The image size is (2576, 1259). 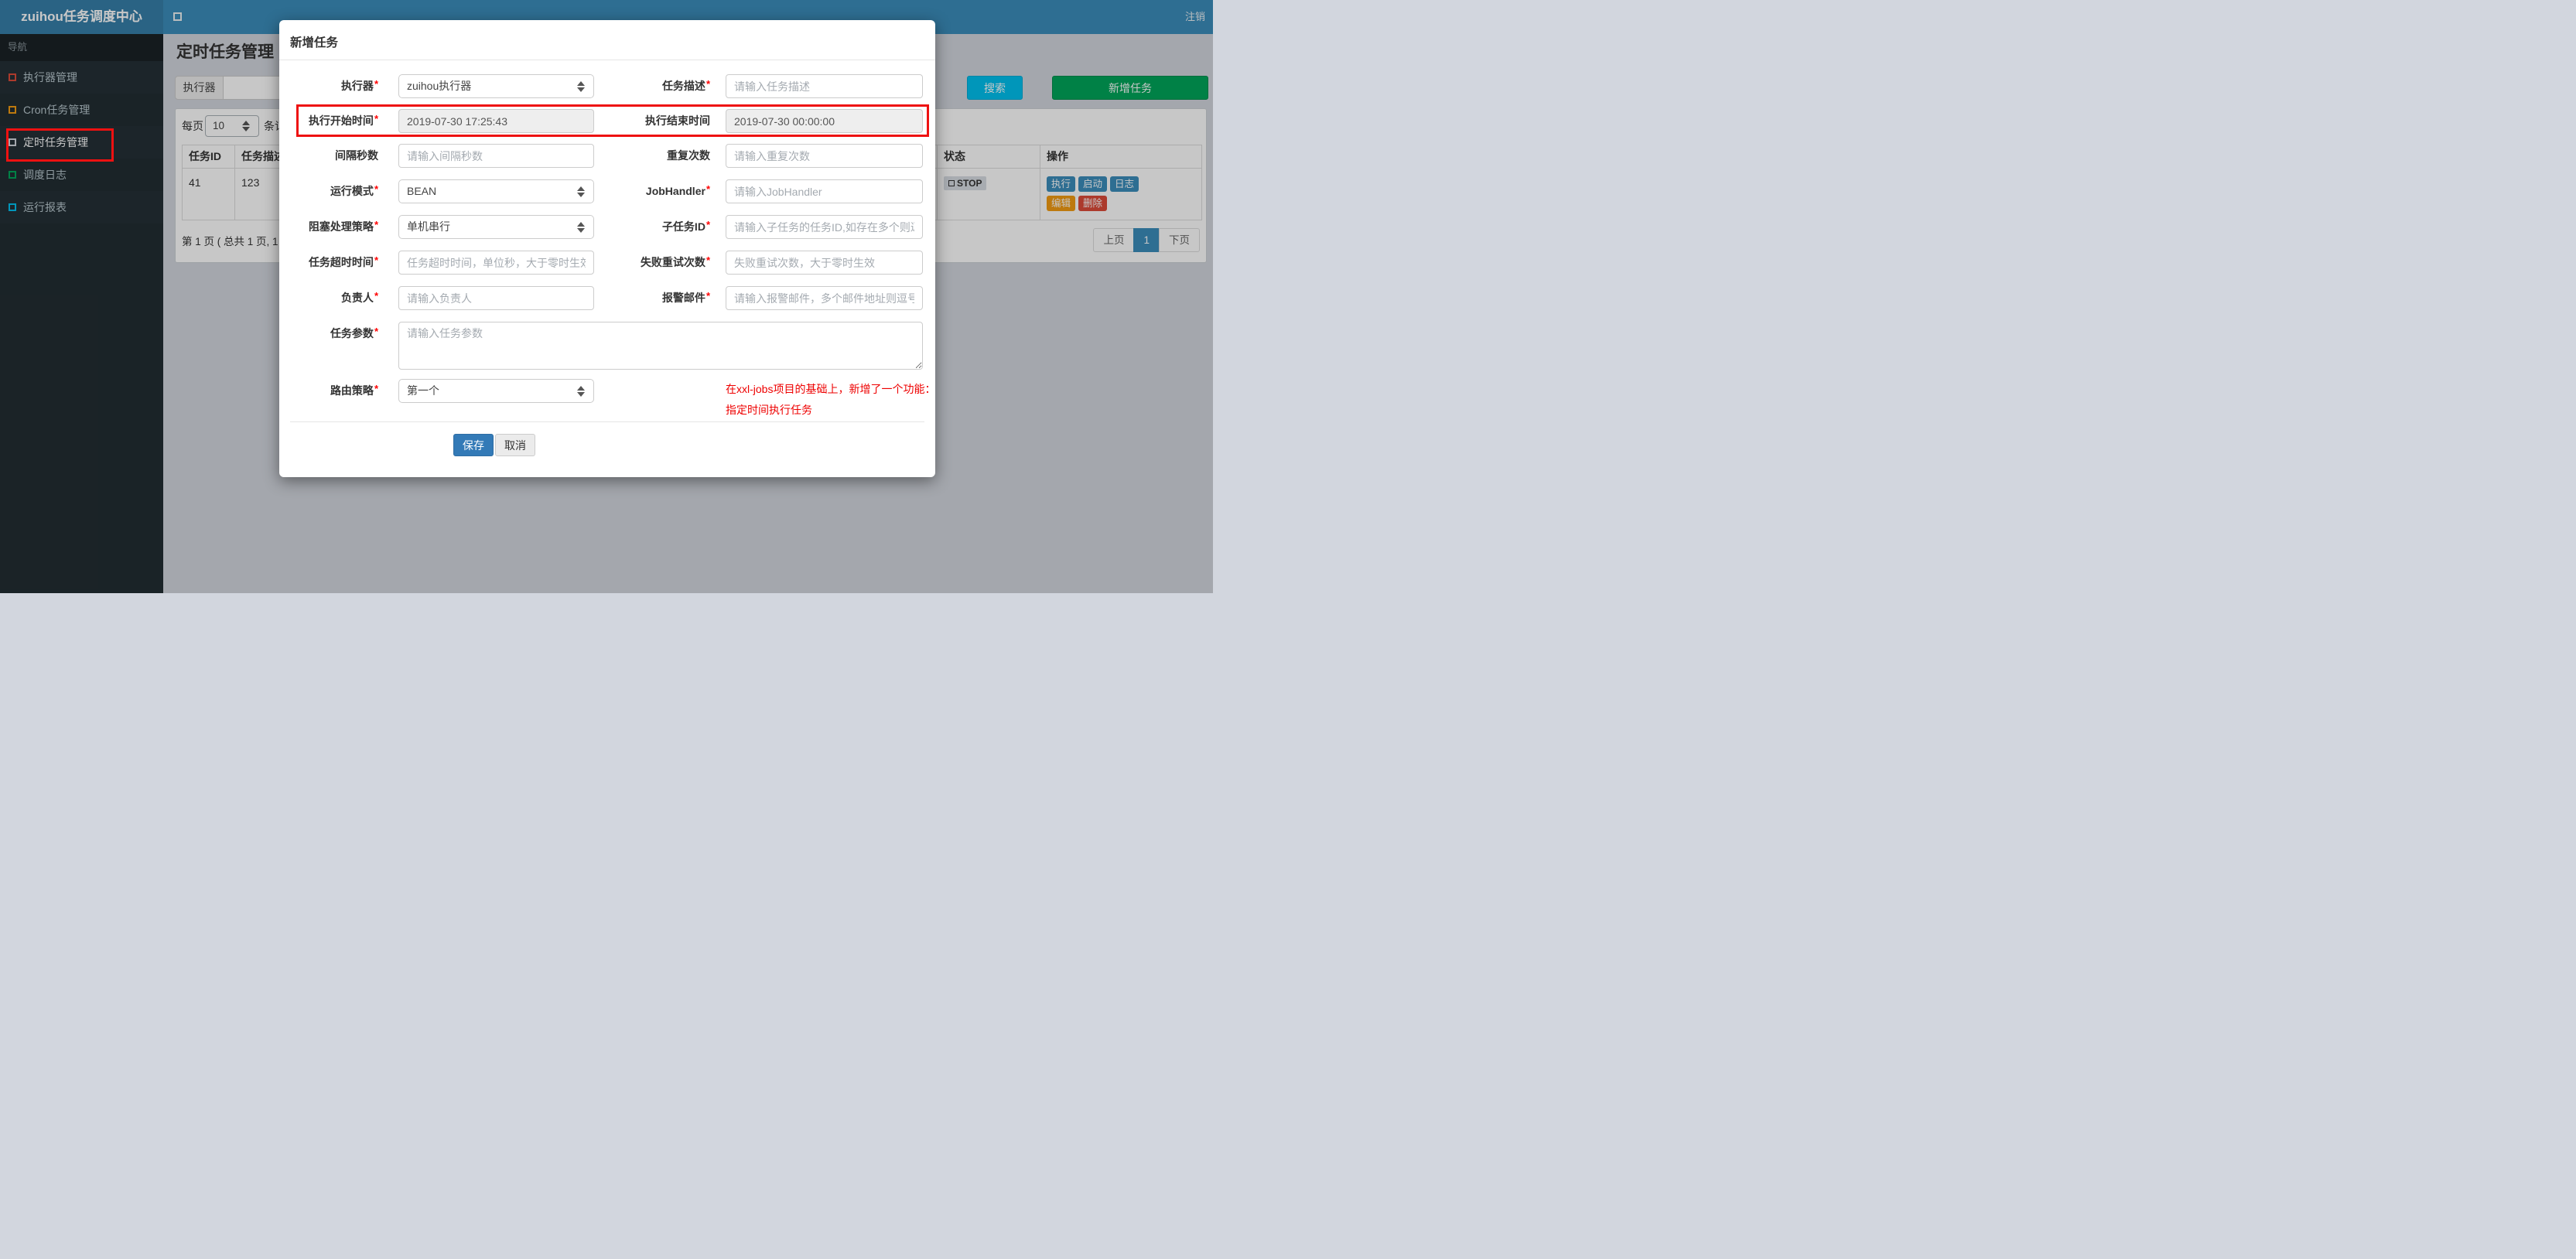 What do you see at coordinates (496, 391) in the screenshot?
I see `route-strategy-select: 第一个` at bounding box center [496, 391].